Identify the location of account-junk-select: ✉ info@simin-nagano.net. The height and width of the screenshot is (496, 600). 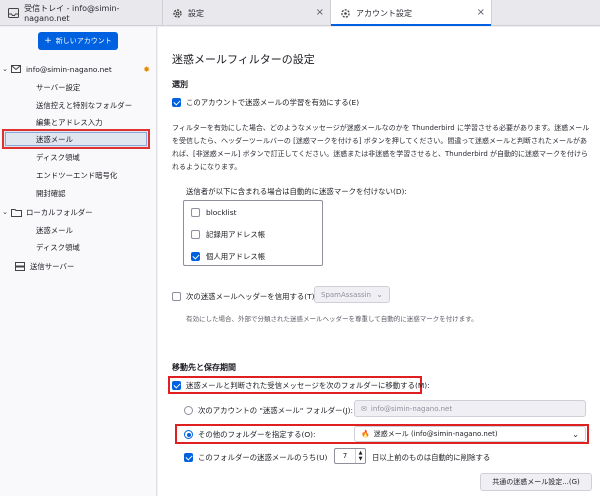
(470, 408).